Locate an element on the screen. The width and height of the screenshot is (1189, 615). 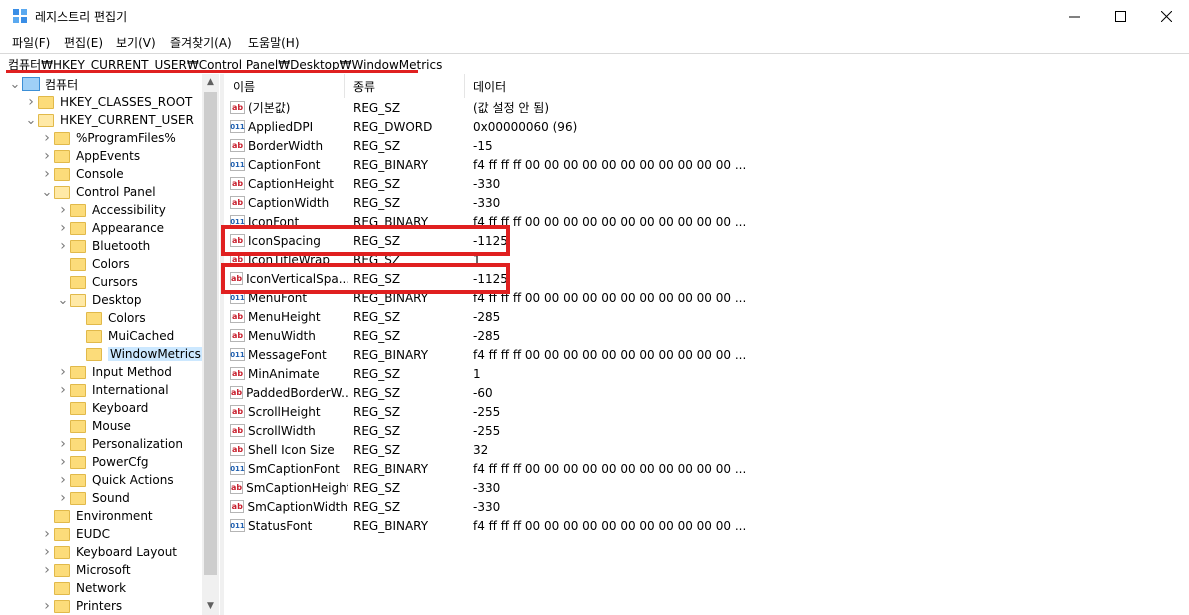
menu-help: 도움말(H) is located at coordinates (274, 42).